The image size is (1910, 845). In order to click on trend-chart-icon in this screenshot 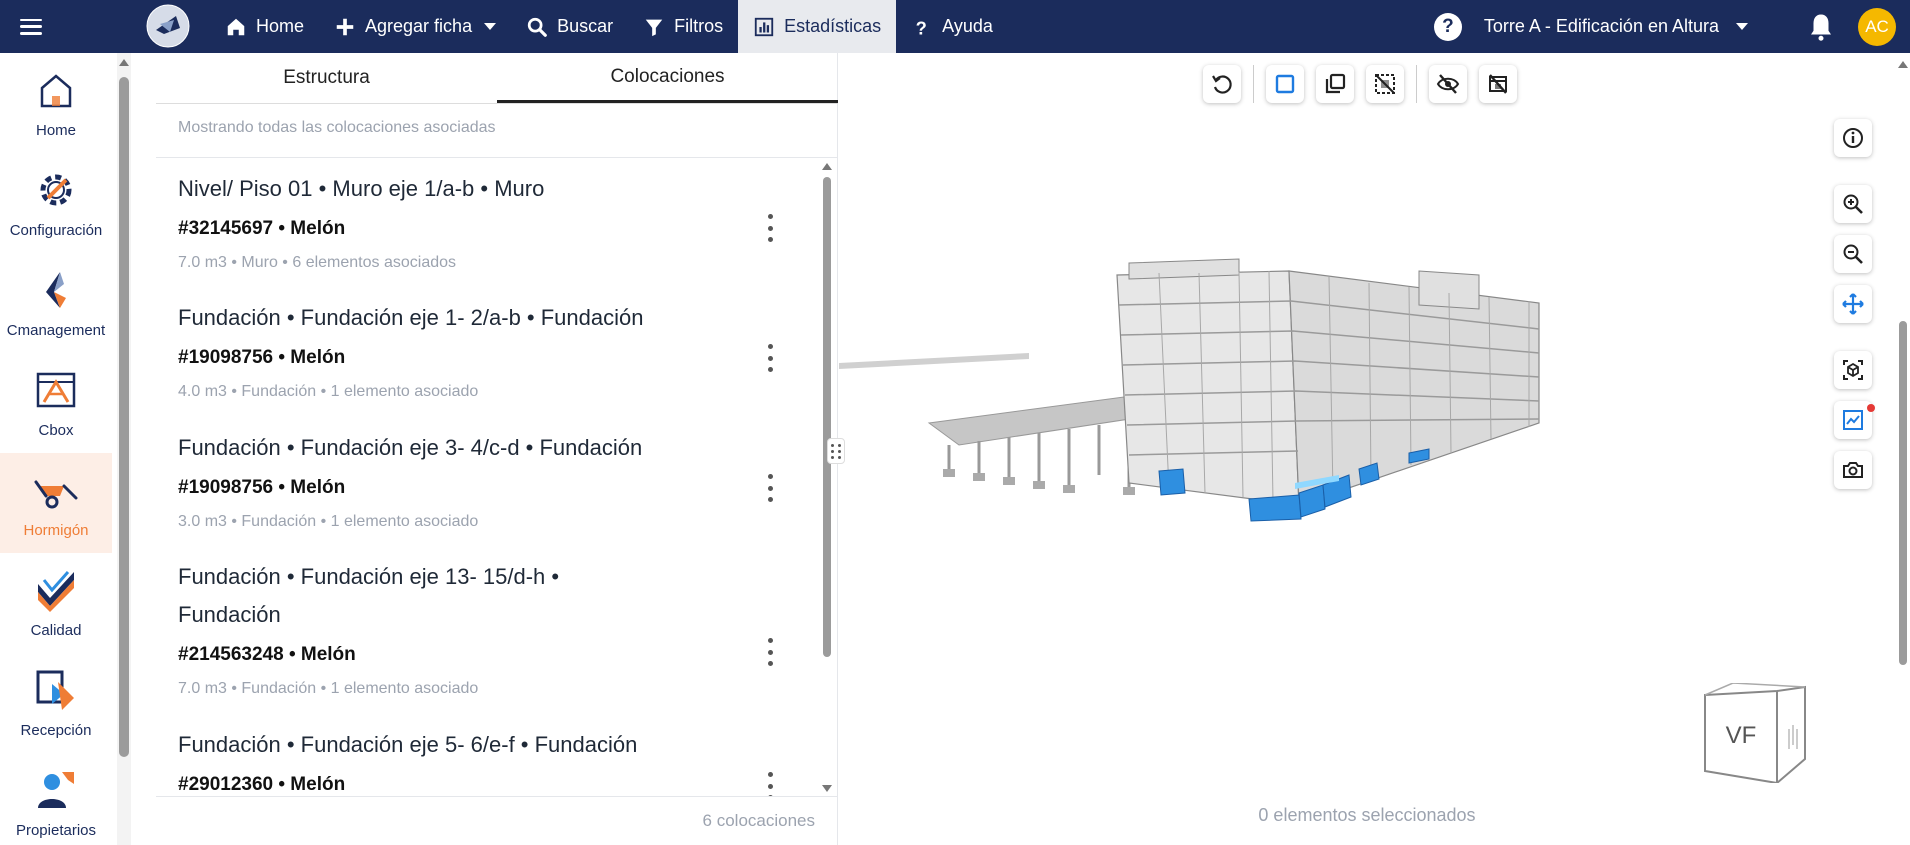, I will do `click(1853, 420)`.